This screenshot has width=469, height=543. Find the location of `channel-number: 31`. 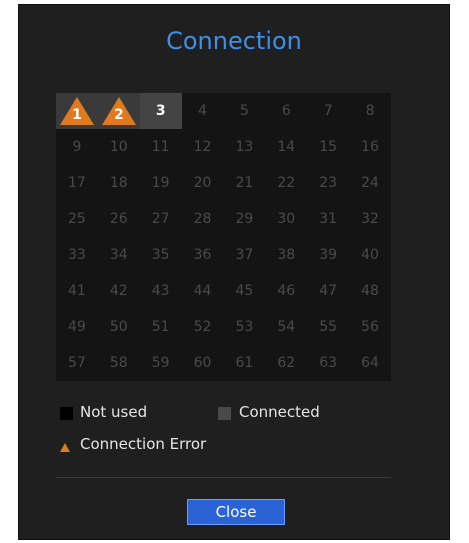

channel-number: 31 is located at coordinates (328, 219).